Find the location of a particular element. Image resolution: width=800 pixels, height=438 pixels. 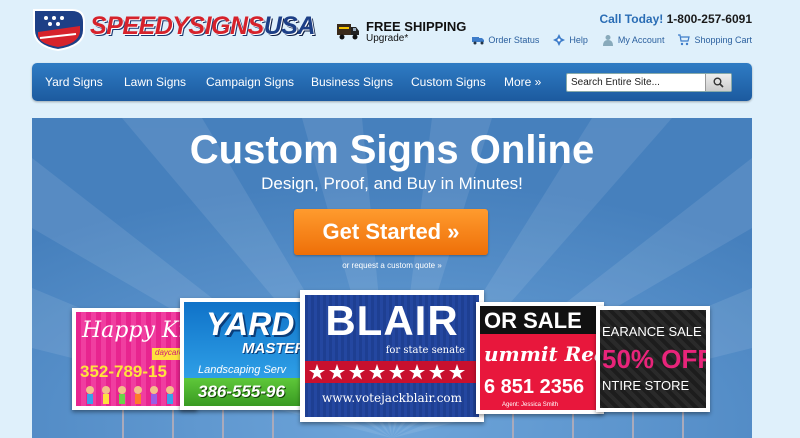

site-search is located at coordinates (649, 82).